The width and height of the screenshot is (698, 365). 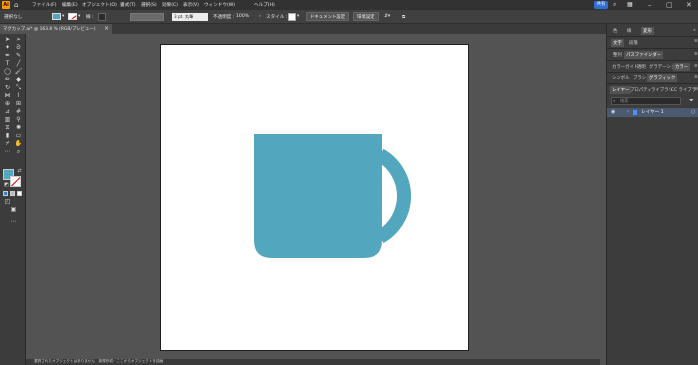 I want to click on selection-tool-icon: ➤, so click(x=7, y=40).